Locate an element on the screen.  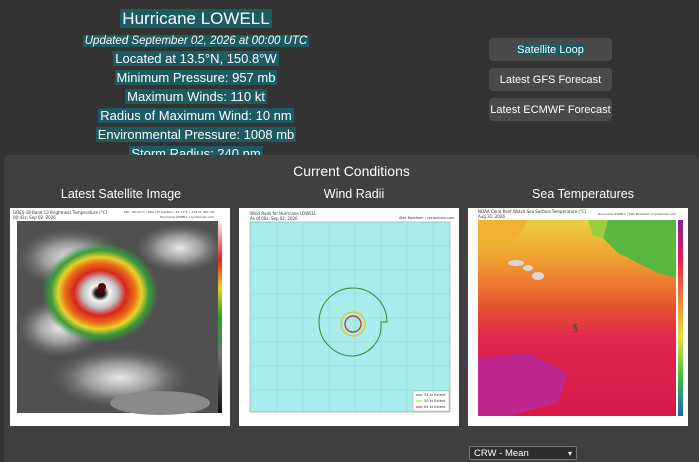
sst-product-select: CRW - Mean ▾ is located at coordinates (523, 453).